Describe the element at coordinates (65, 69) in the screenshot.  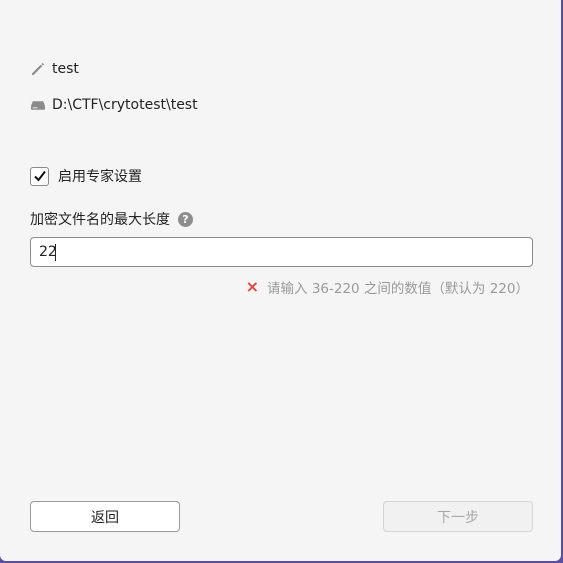
I see `vault-name: test` at that location.